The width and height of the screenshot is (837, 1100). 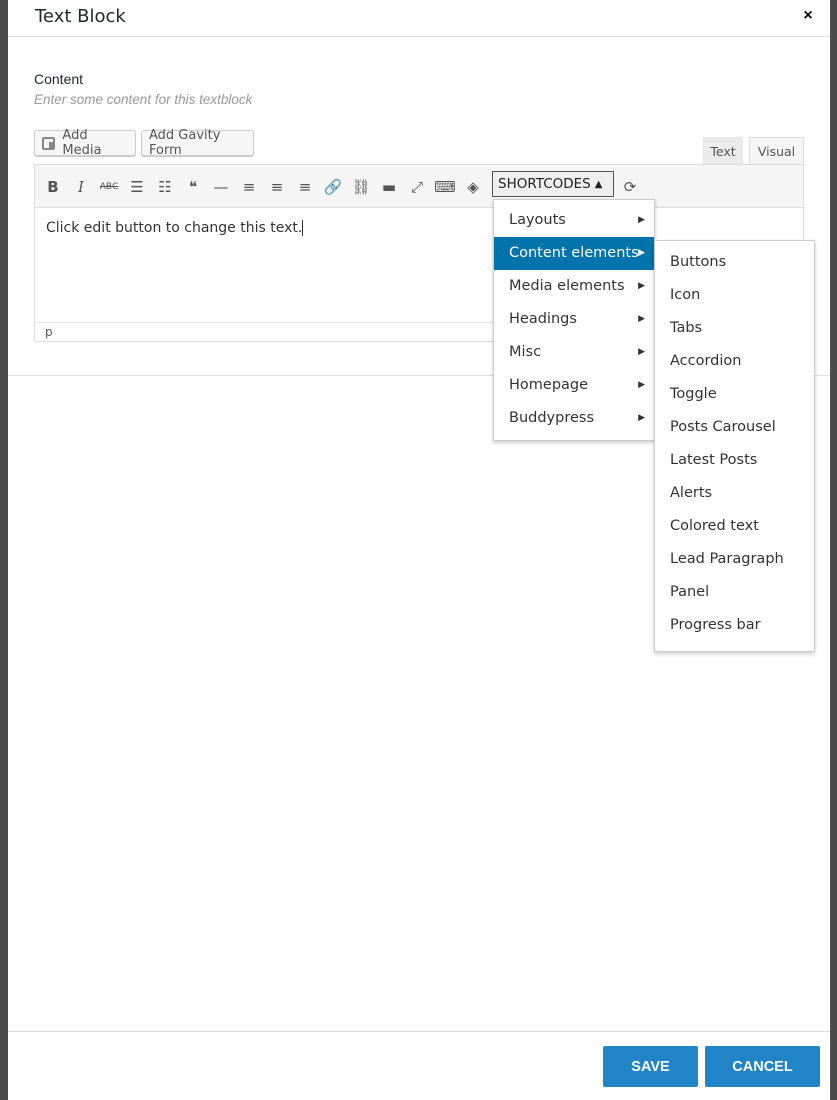 What do you see at coordinates (734, 592) in the screenshot?
I see `submenu-item-panel: Panel` at bounding box center [734, 592].